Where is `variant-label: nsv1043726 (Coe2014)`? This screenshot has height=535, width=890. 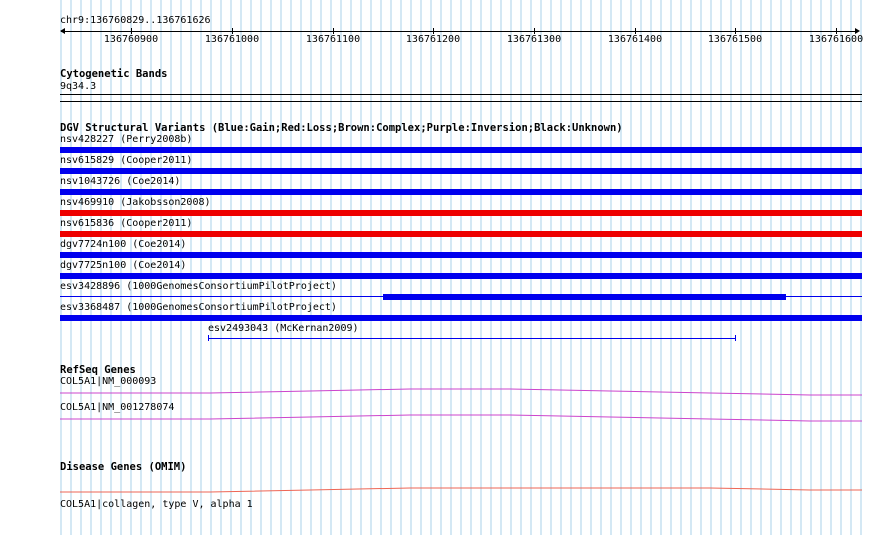 variant-label: nsv1043726 (Coe2014) is located at coordinates (120, 182).